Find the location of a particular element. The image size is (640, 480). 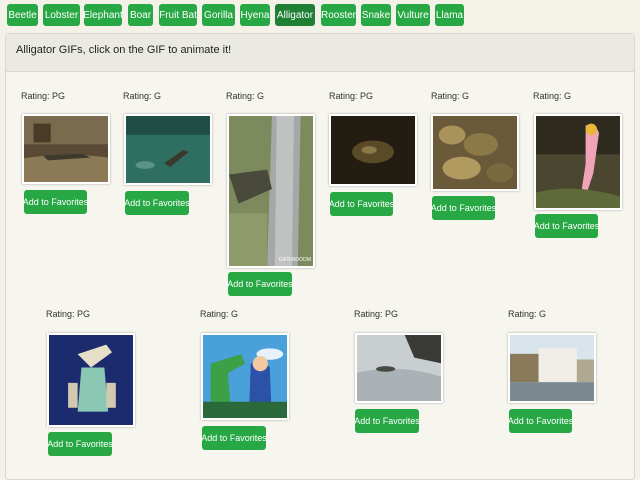

animal-button-elephant: Elephant is located at coordinates (103, 15).